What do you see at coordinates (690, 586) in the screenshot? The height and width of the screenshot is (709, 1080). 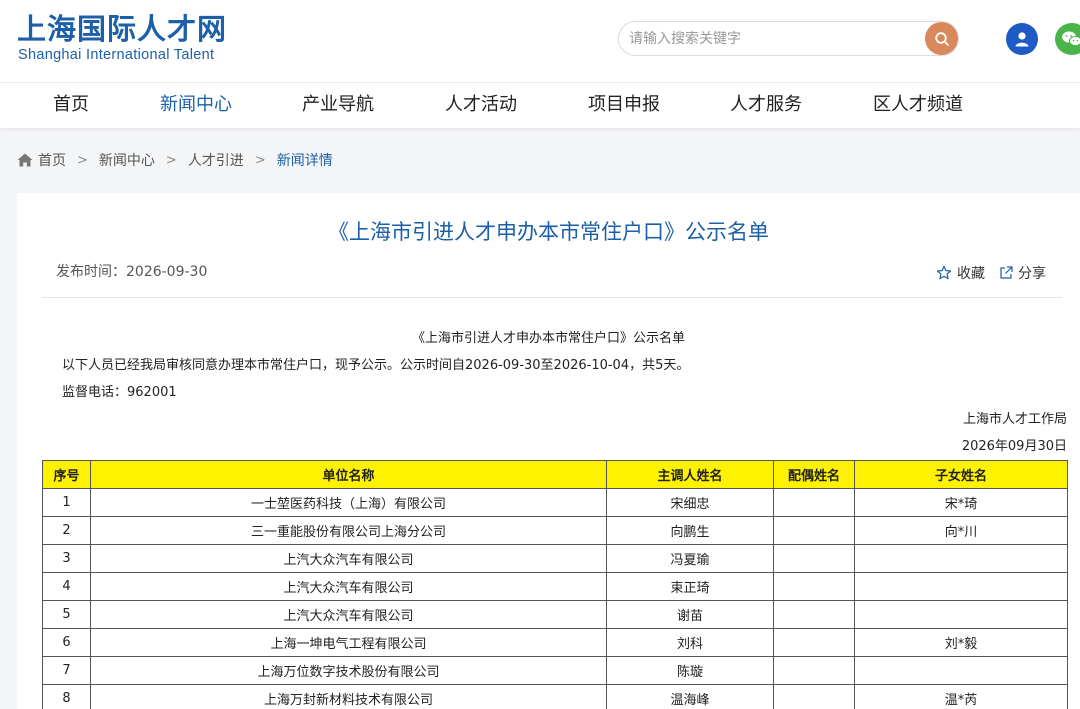 I see `table-cell: 束正琦` at bounding box center [690, 586].